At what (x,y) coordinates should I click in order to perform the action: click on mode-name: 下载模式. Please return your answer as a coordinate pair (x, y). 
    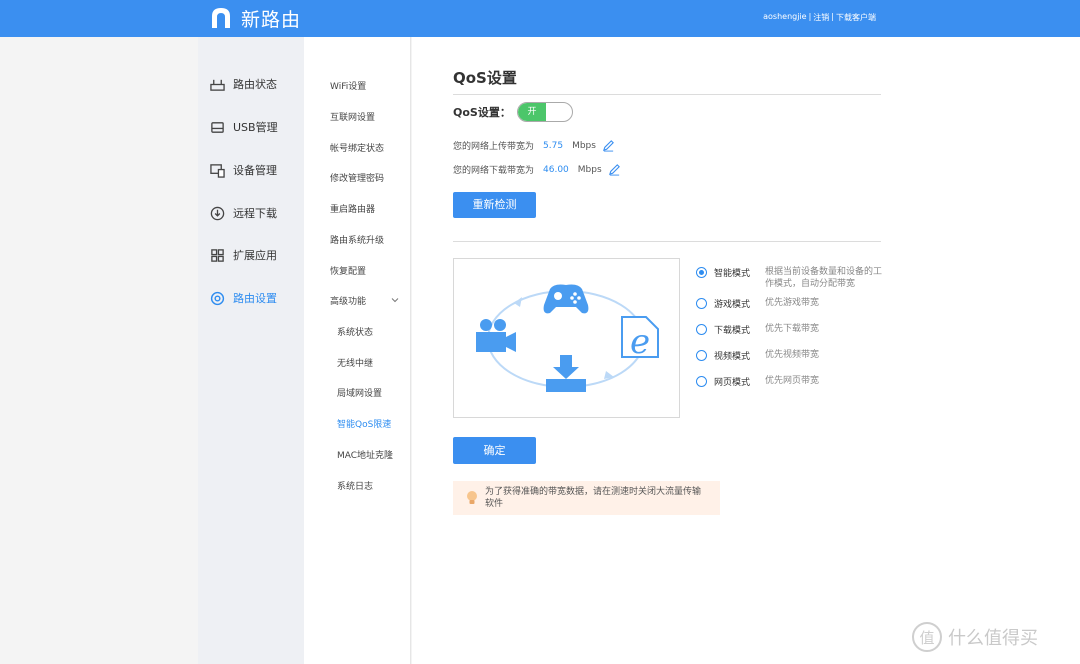
    Looking at the image, I should click on (732, 331).